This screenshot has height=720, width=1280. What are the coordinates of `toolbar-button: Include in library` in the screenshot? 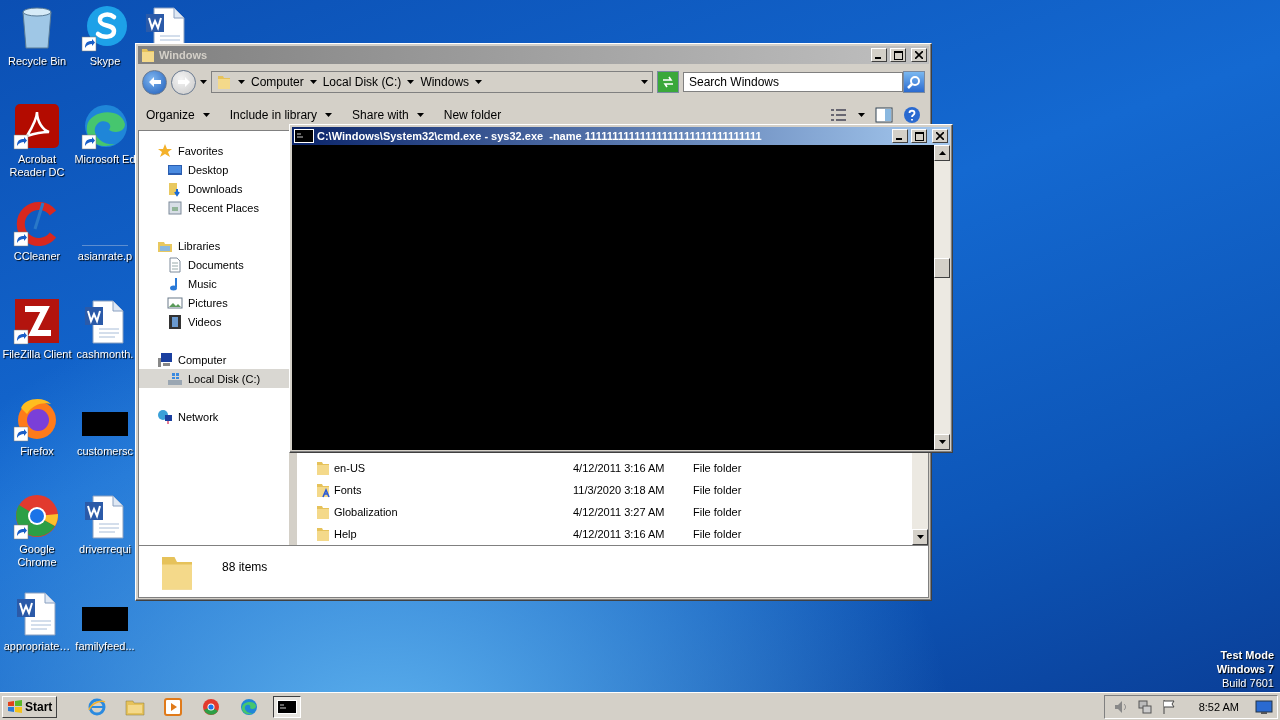 It's located at (281, 115).